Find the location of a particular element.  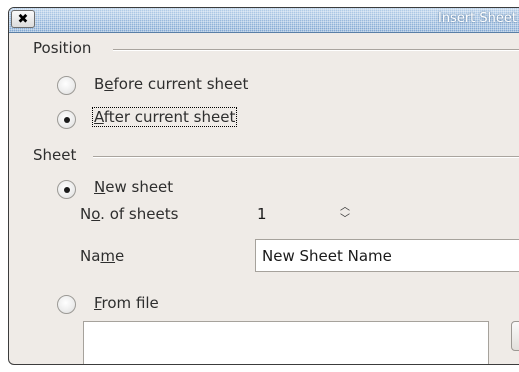

position-group-label: Position is located at coordinates (62, 48).